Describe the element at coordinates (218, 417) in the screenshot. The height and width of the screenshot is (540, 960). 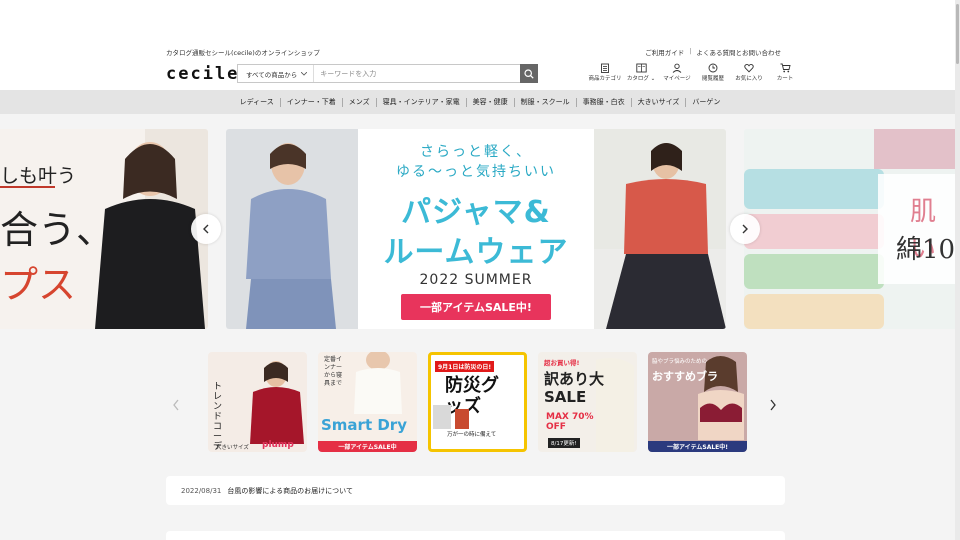
I see `trend-title: トレンドコーデ` at that location.